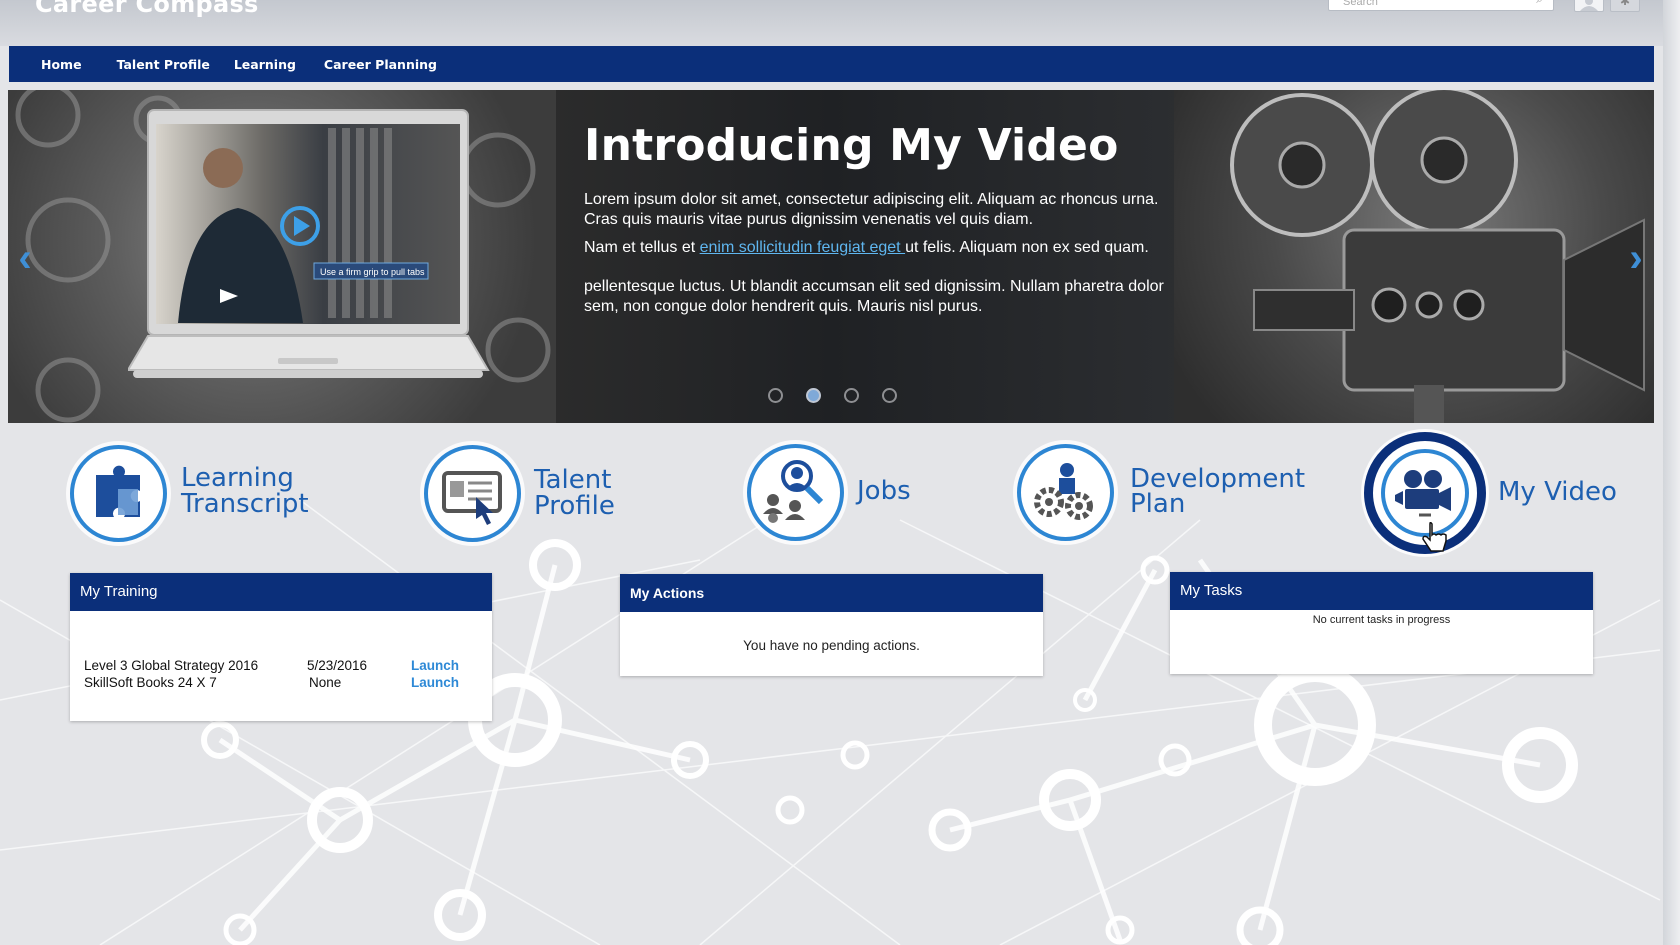  What do you see at coordinates (1636, 258) in the screenshot?
I see `carousel-next-arrow: ›` at bounding box center [1636, 258].